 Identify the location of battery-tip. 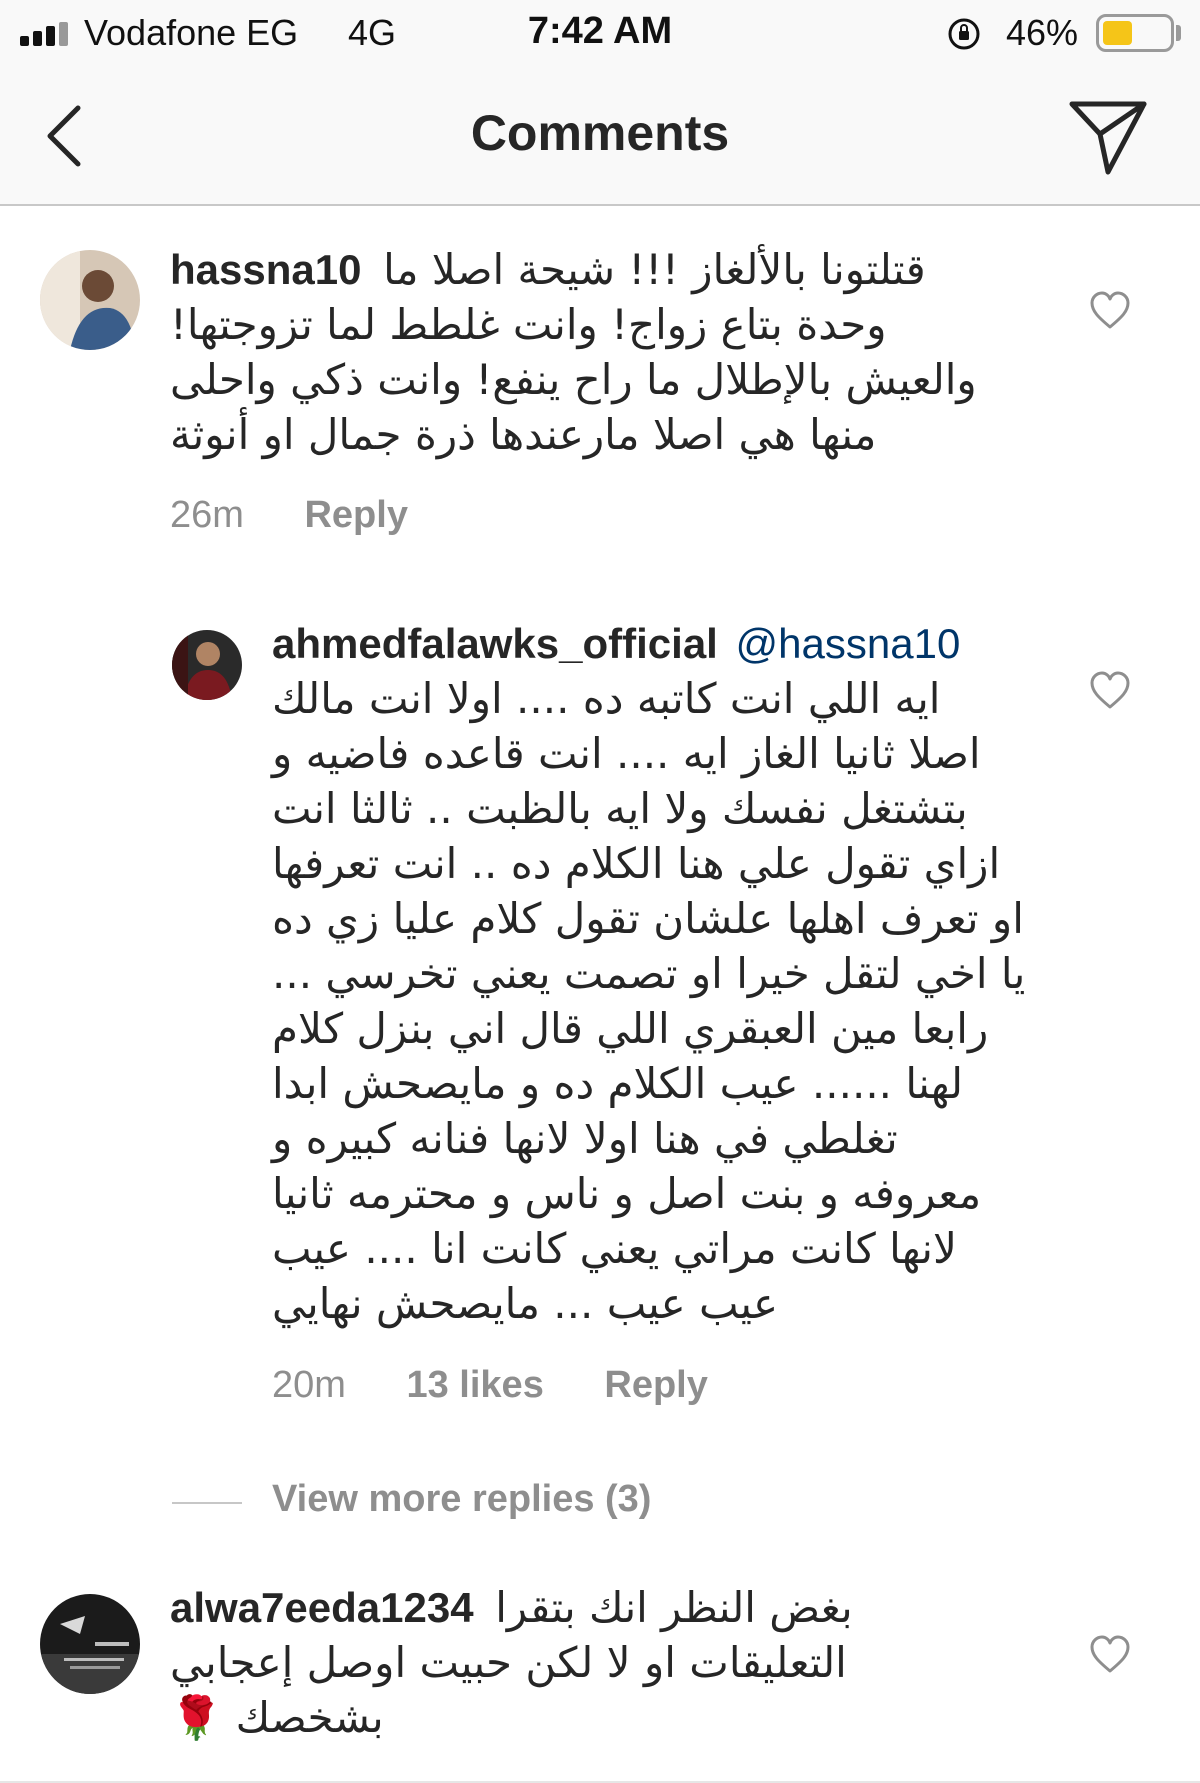
(1178, 33).